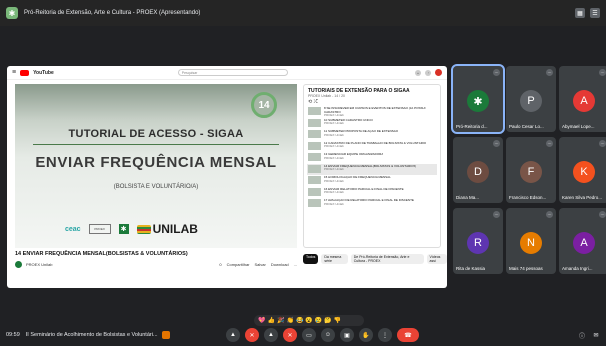  What do you see at coordinates (372, 102) in the screenshot?
I see `playlist-controls: ⟲ ⤮` at bounding box center [372, 102].